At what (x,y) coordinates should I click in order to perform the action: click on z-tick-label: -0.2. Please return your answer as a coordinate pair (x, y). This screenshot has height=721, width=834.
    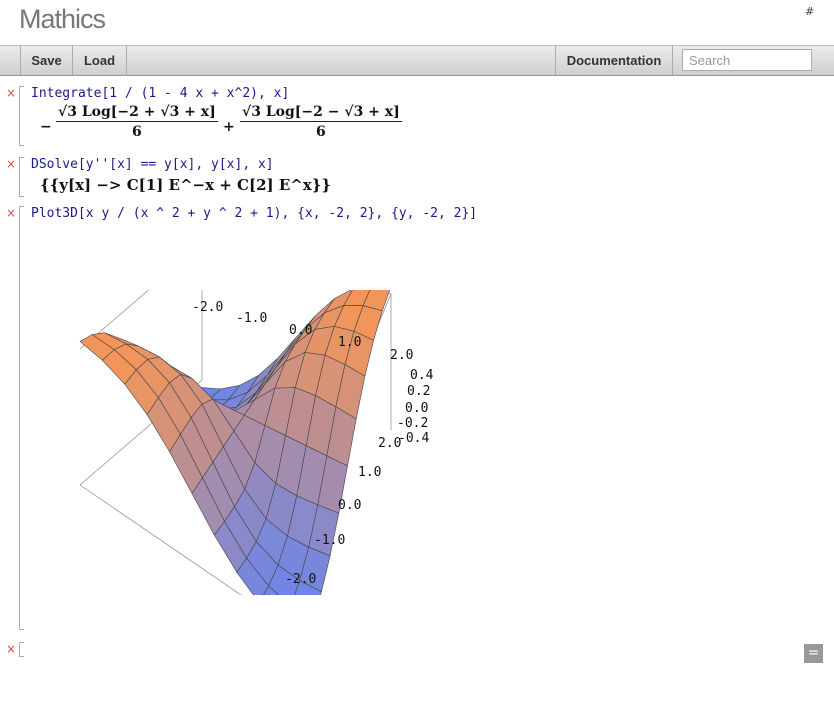
    Looking at the image, I should click on (412, 423).